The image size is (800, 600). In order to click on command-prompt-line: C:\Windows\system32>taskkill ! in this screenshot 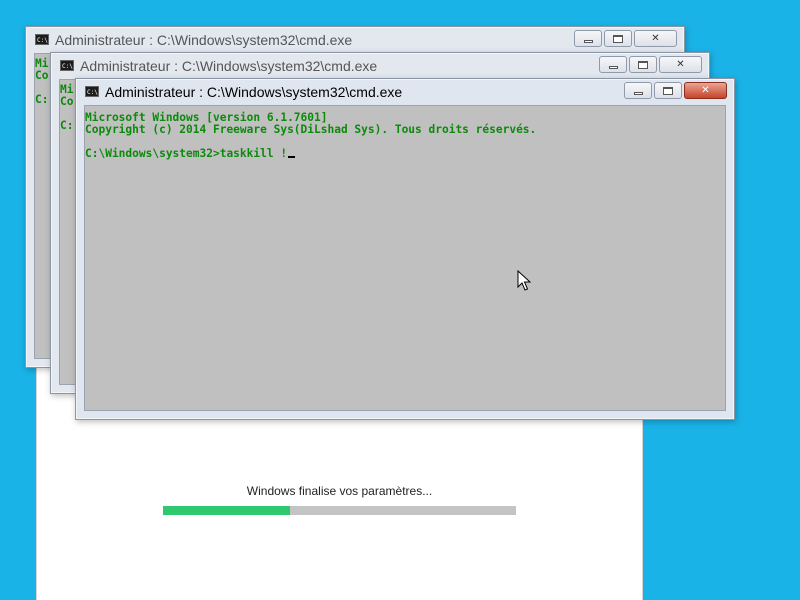, I will do `click(190, 153)`.